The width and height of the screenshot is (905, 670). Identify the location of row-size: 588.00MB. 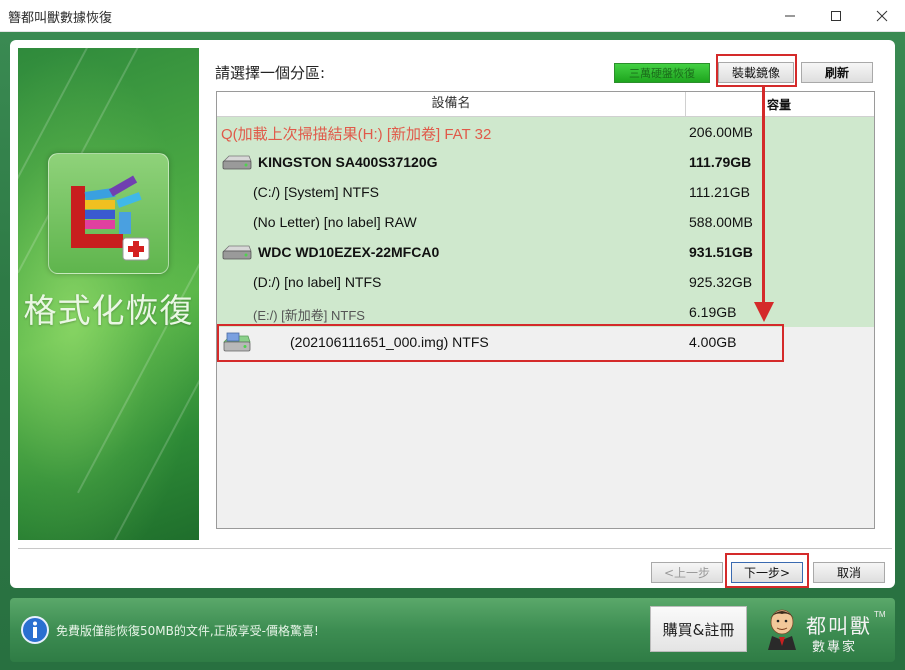
(721, 222).